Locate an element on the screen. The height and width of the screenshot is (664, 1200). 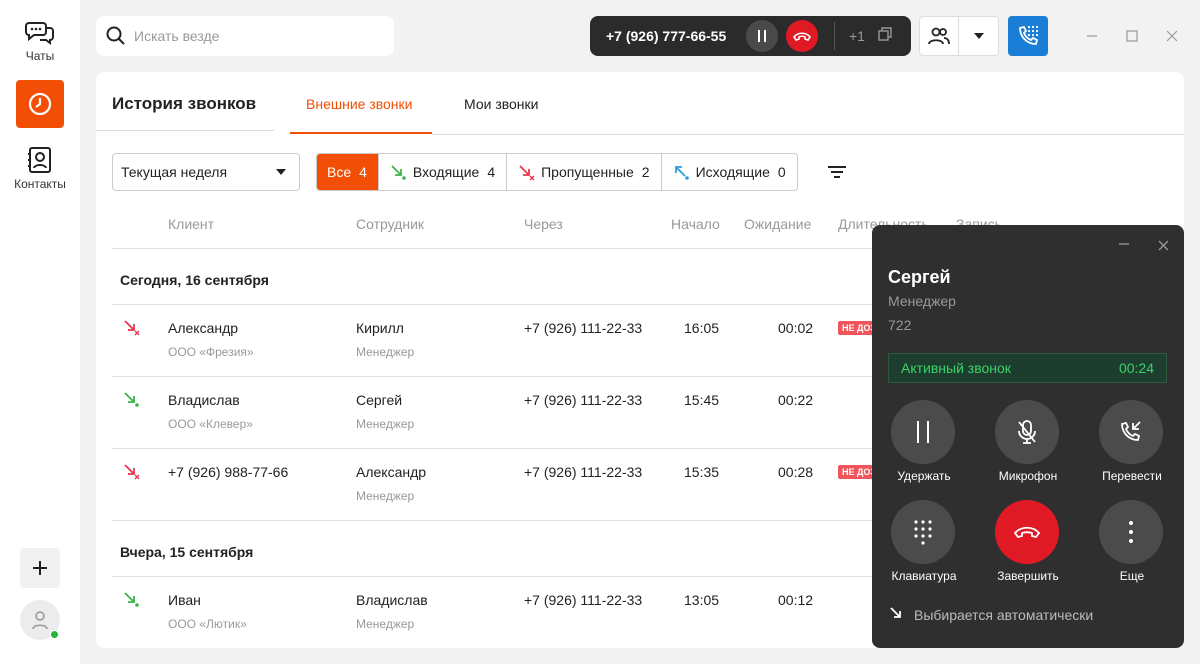
end-call-label: Завершить is located at coordinates (1028, 576).